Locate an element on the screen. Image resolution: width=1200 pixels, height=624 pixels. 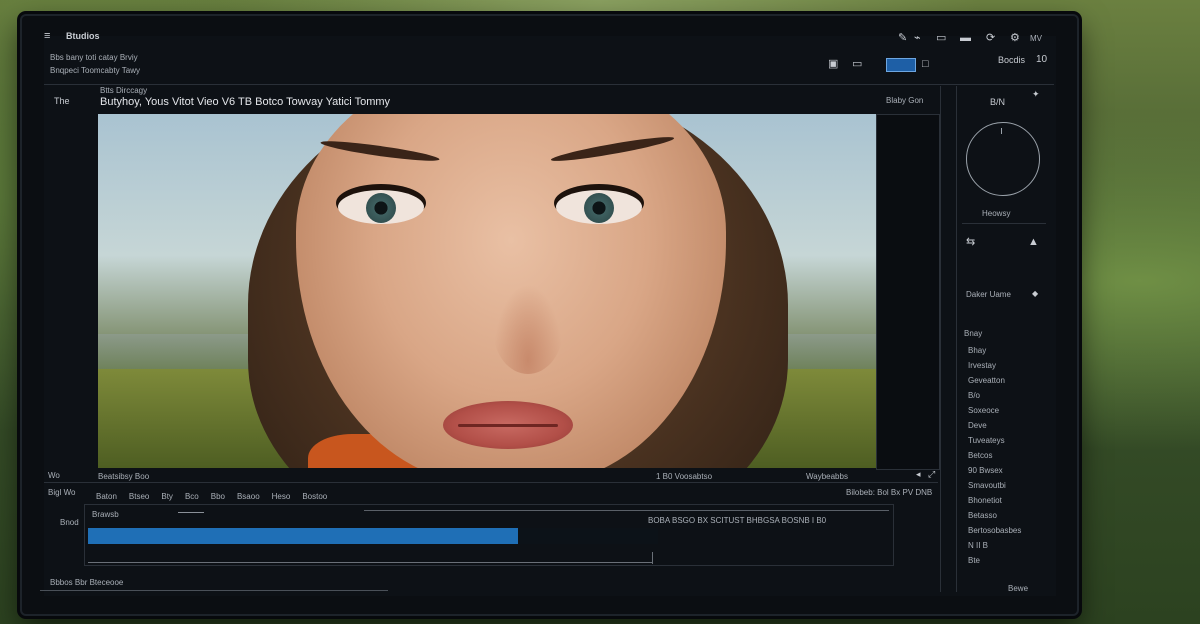
header-right-label: Blaby Gon is located at coordinates (905, 100).